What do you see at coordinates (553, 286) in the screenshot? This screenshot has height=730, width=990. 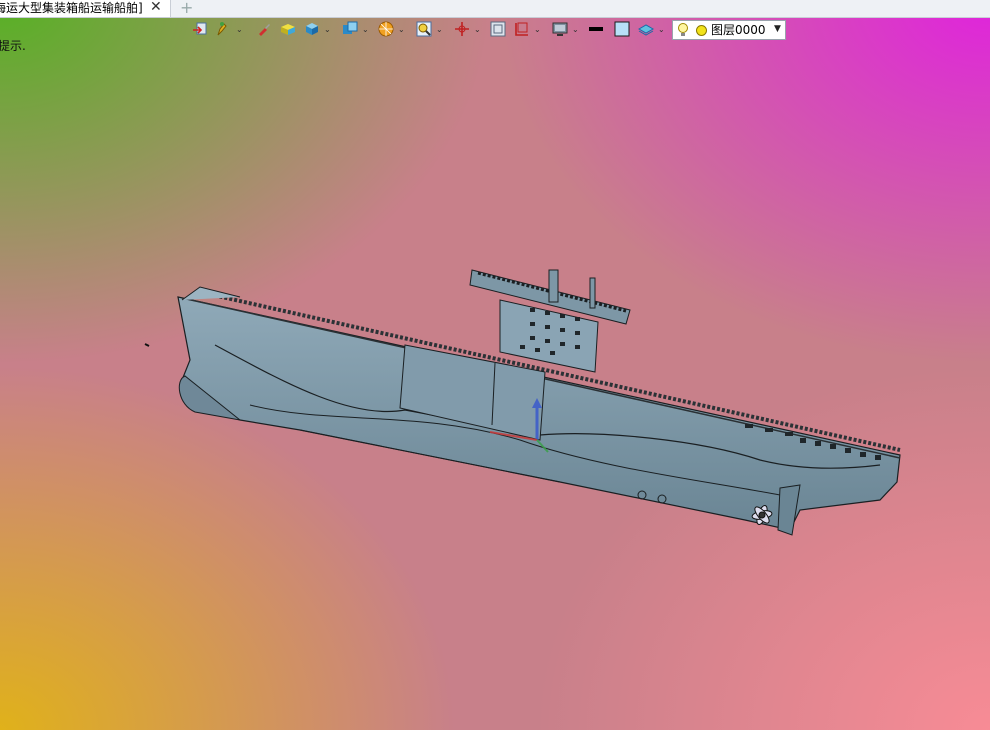 I see `funnel` at bounding box center [553, 286].